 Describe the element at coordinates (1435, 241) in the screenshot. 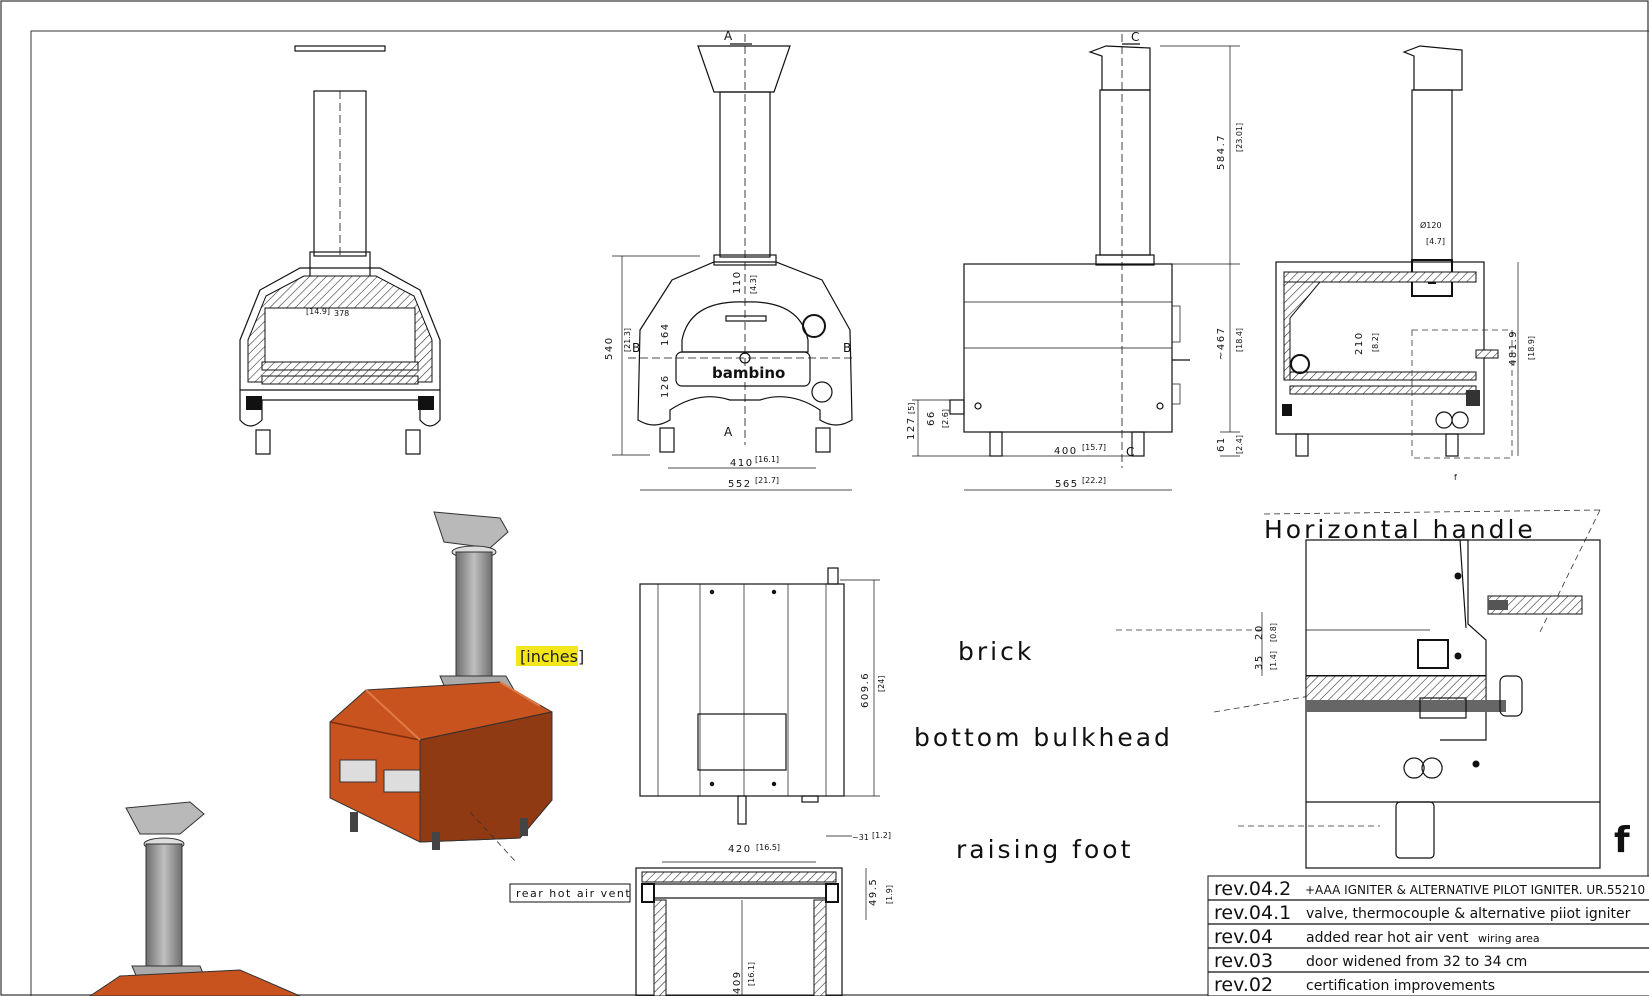

I see `dim-section-dia-in: [4.7]` at that location.